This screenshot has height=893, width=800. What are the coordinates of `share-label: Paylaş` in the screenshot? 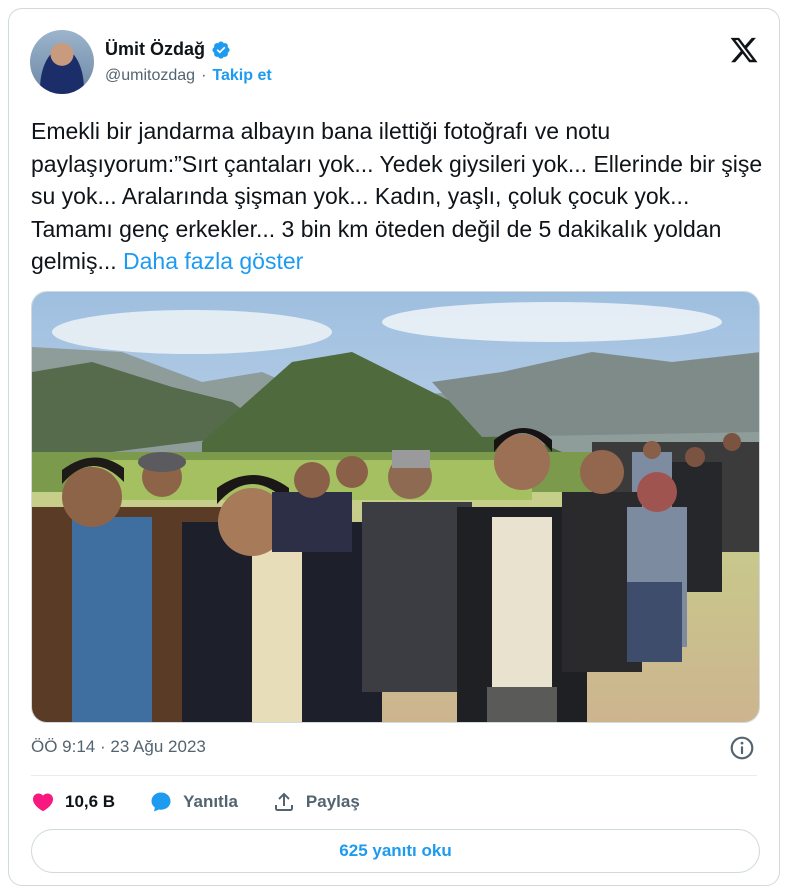 It's located at (332, 801).